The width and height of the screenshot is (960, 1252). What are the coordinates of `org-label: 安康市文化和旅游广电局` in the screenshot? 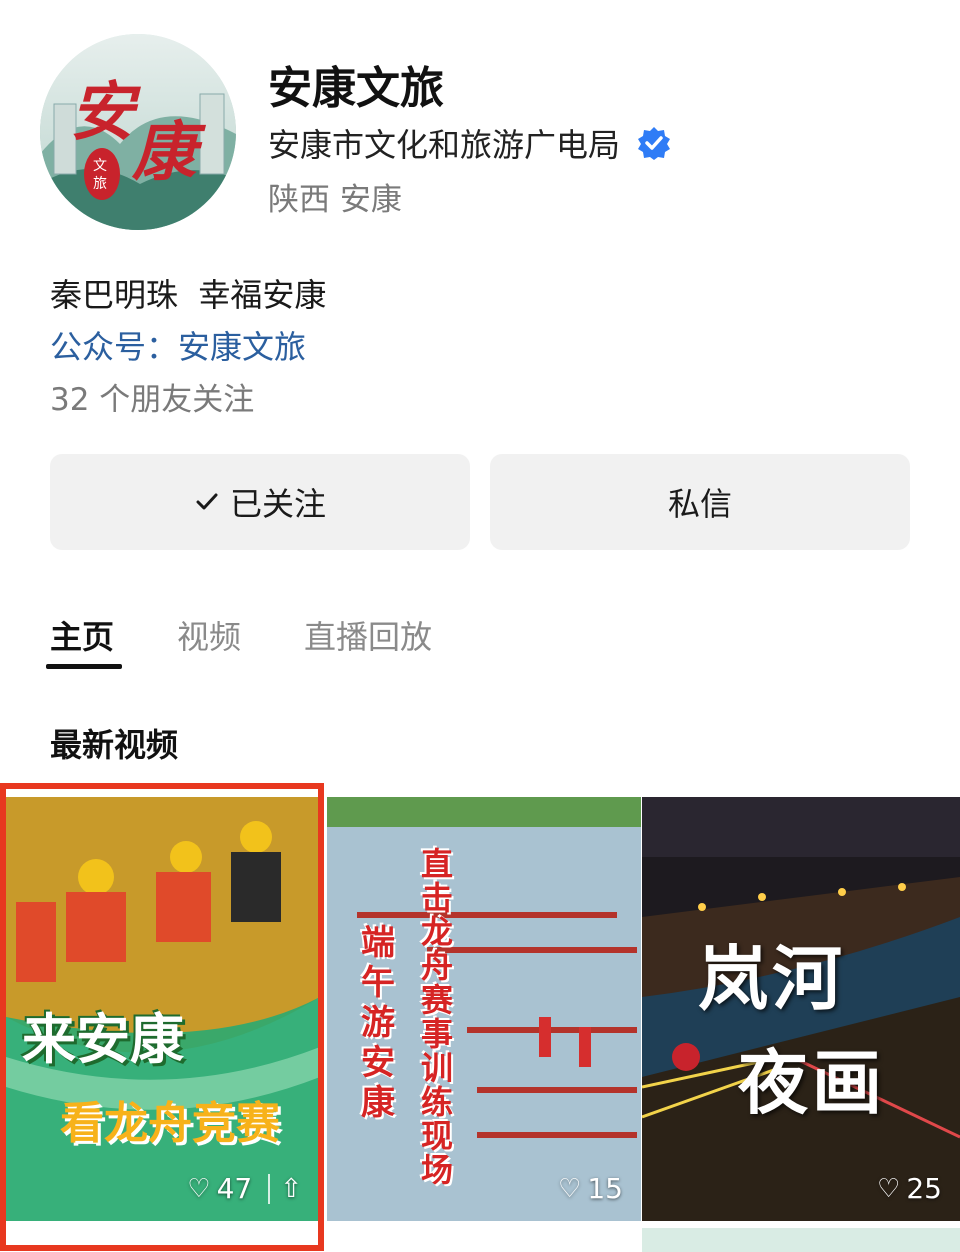 It's located at (444, 145).